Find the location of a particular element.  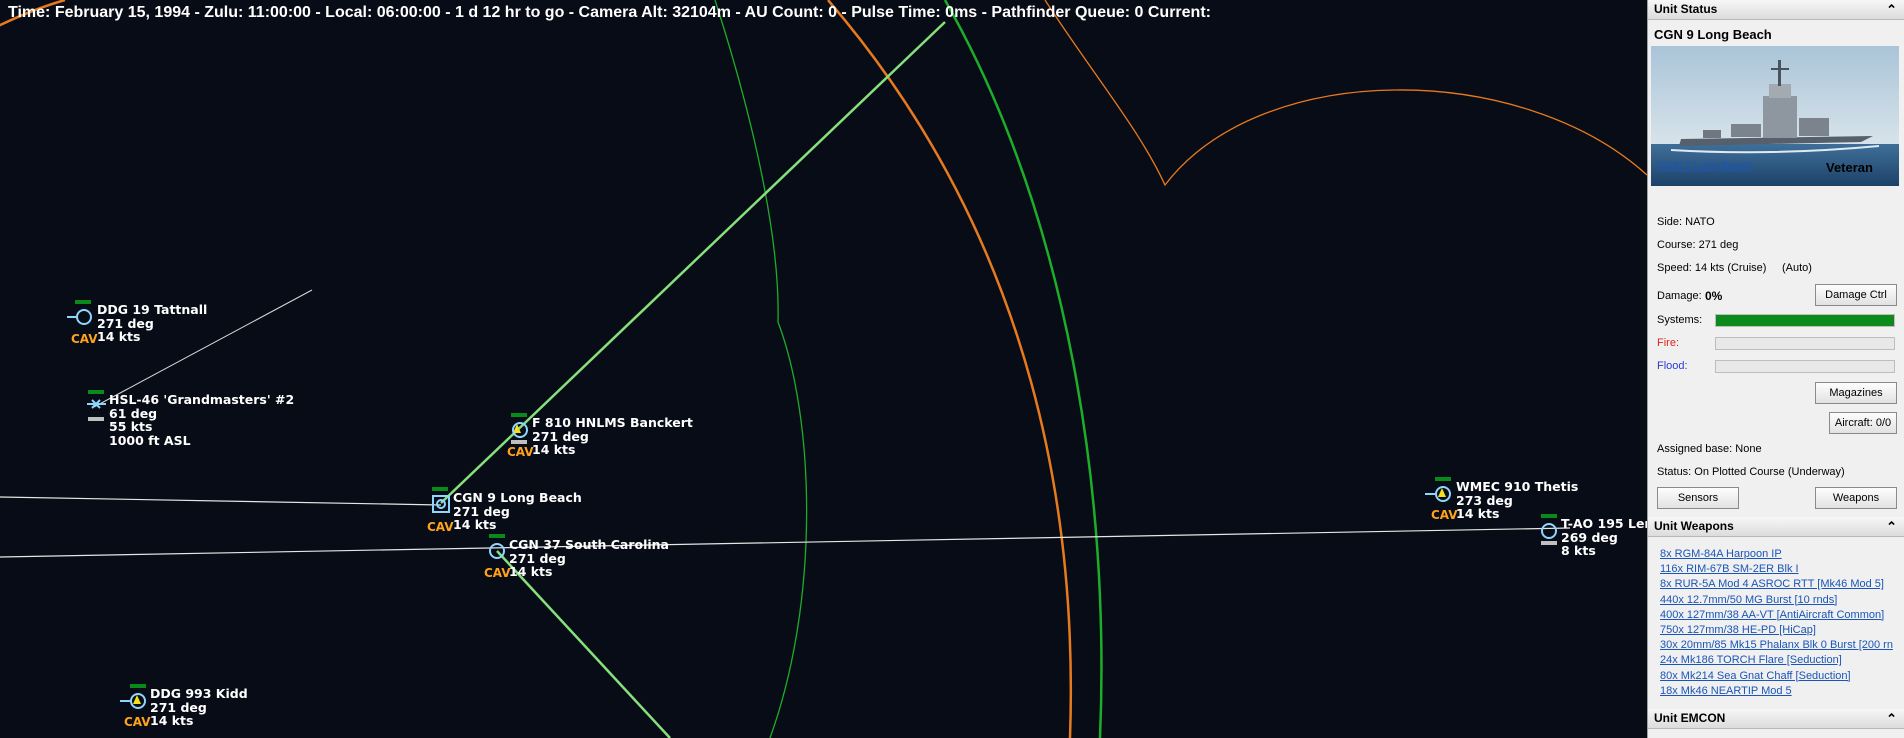

unit-label: F 810 HNLMS Banckert 271 deg 14 kts is located at coordinates (612, 436).